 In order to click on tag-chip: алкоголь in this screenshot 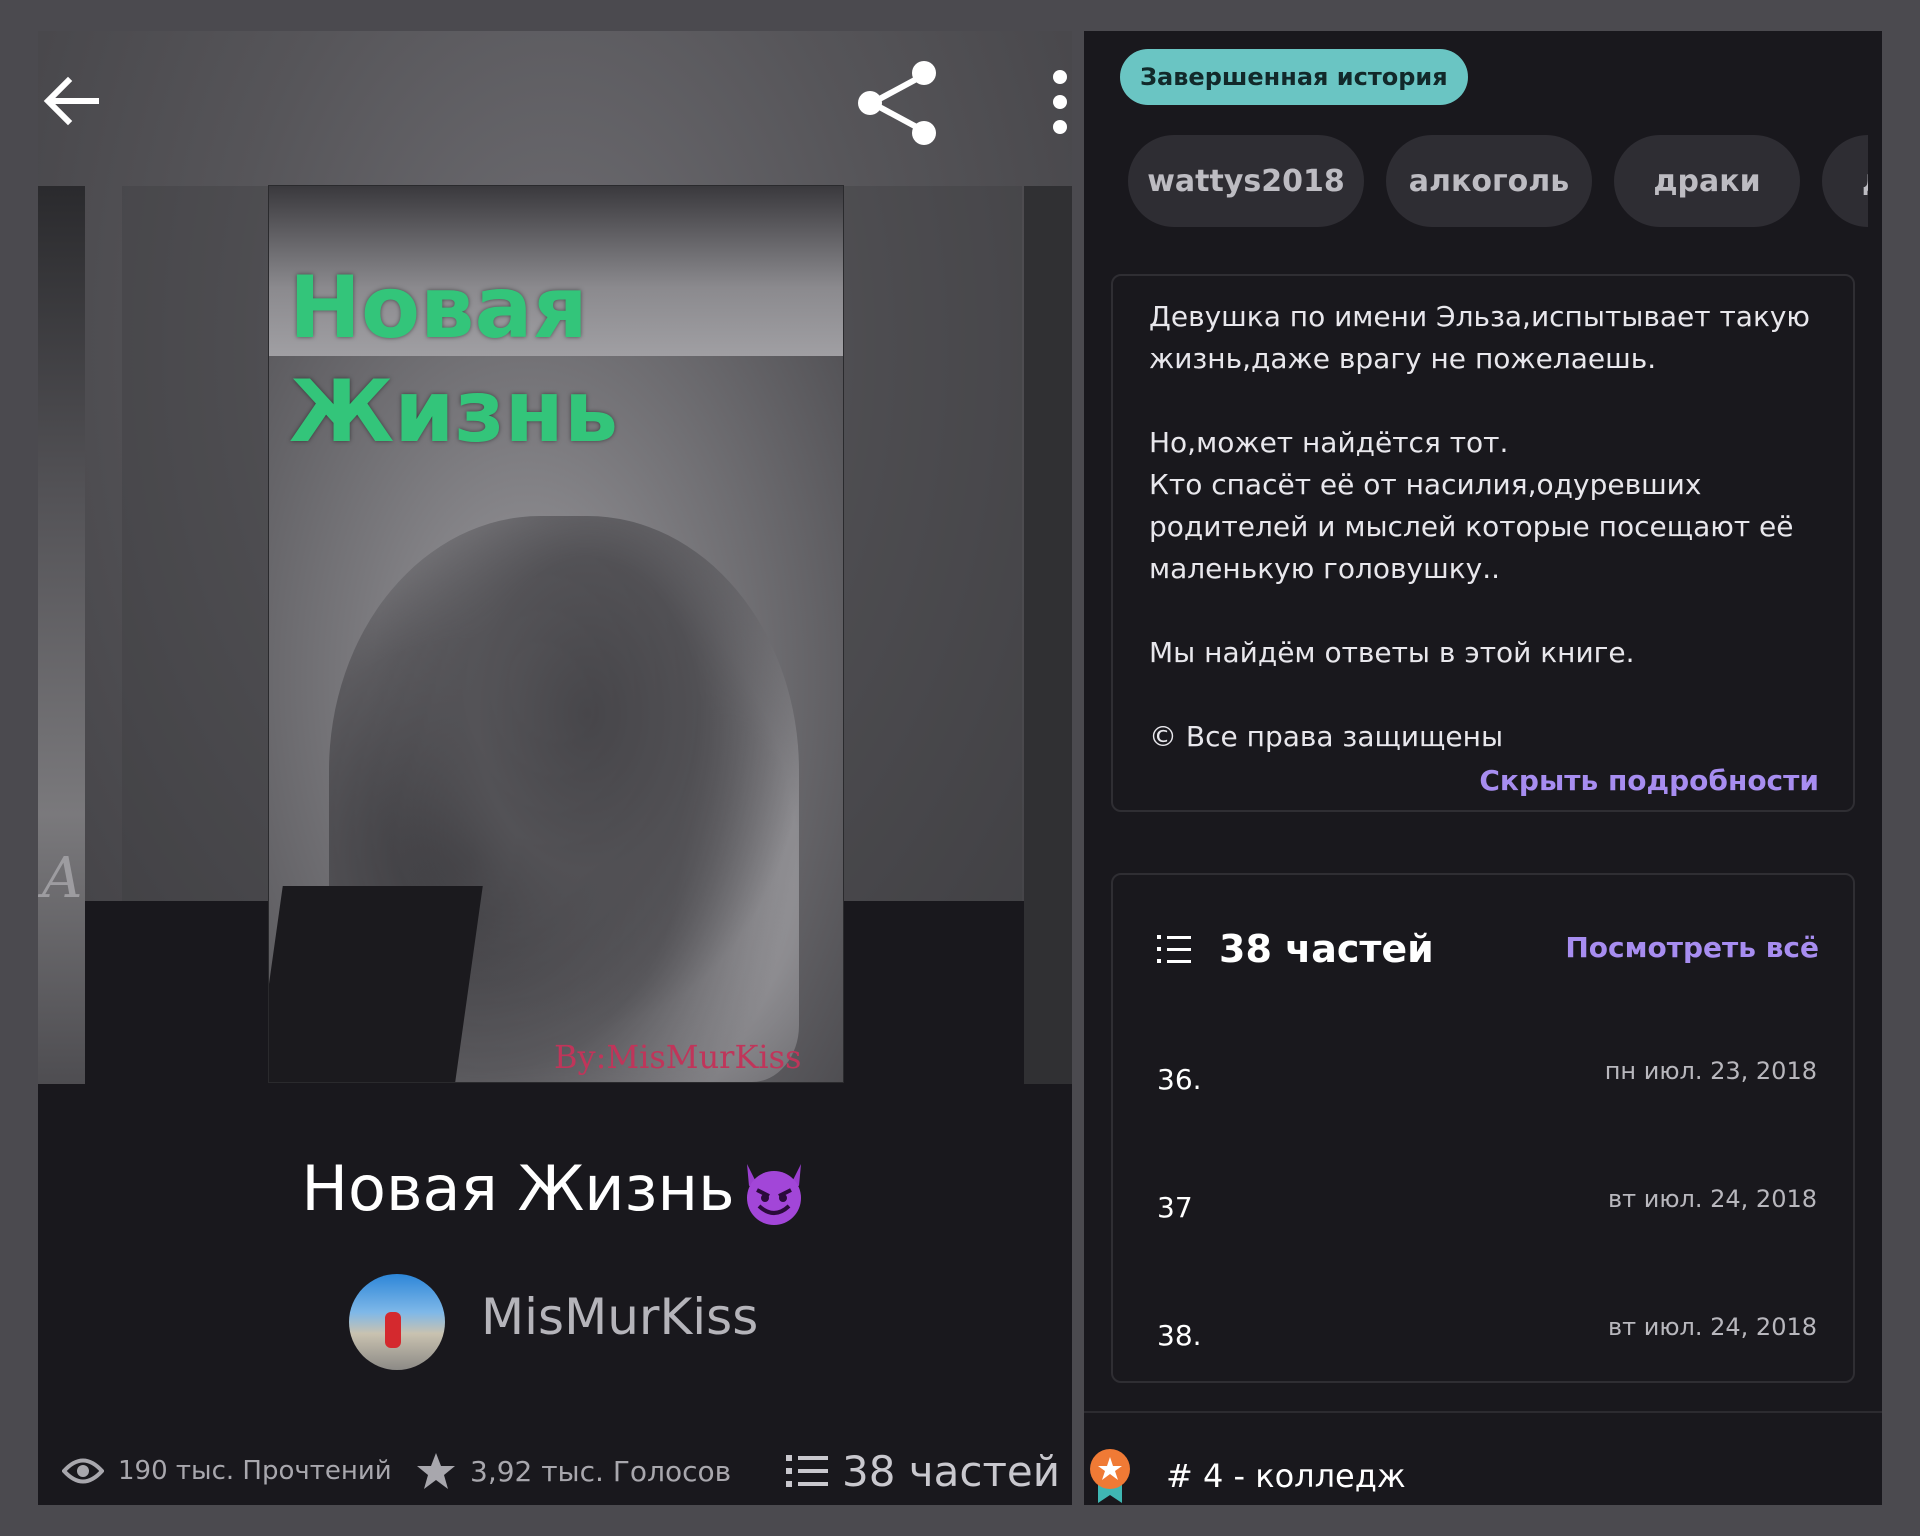, I will do `click(1489, 181)`.